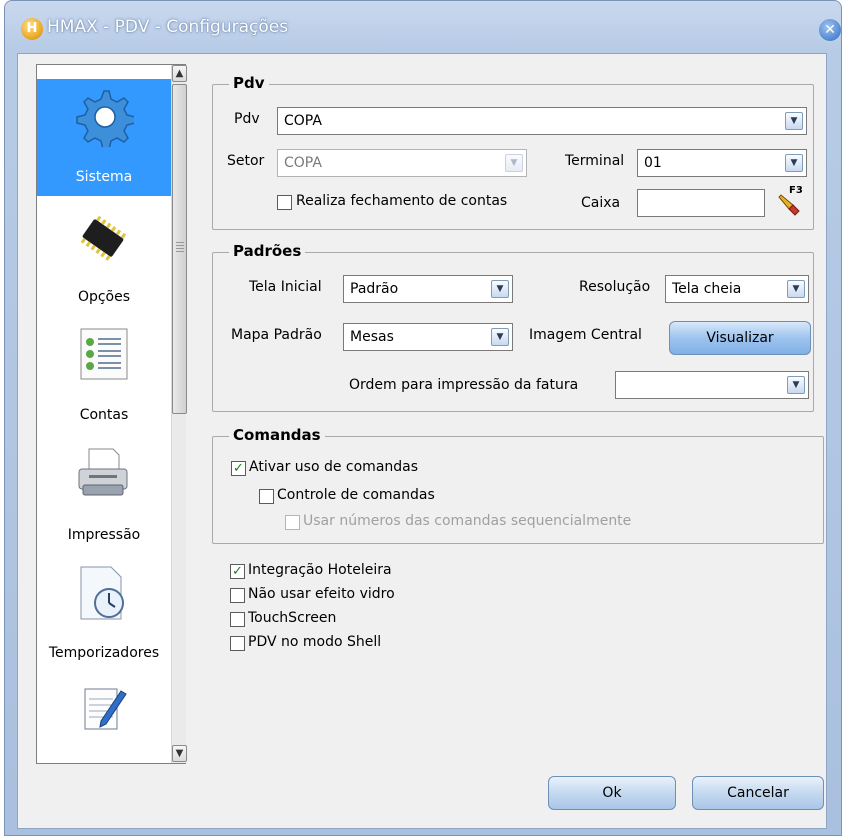 The width and height of the screenshot is (842, 836). I want to click on ok-button: Ok, so click(612, 793).